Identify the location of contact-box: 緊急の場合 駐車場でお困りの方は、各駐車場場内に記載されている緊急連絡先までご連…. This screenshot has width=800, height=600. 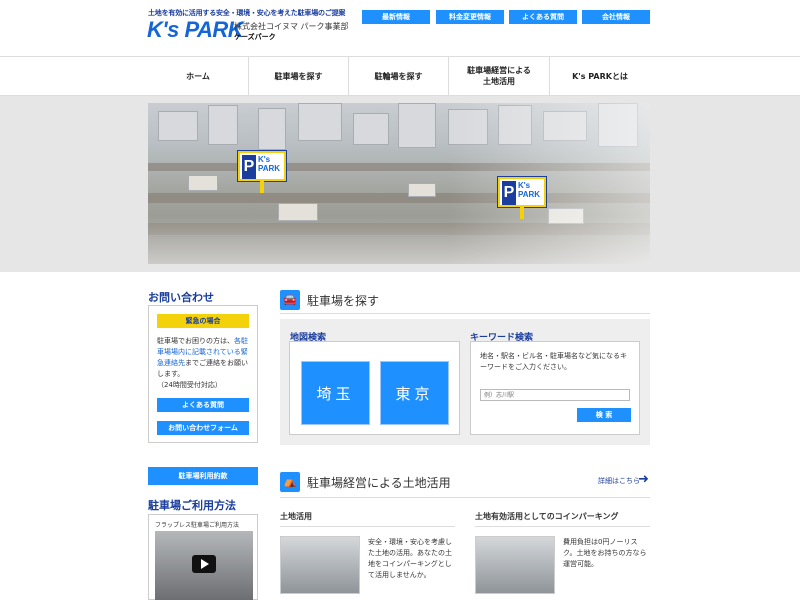
(203, 374).